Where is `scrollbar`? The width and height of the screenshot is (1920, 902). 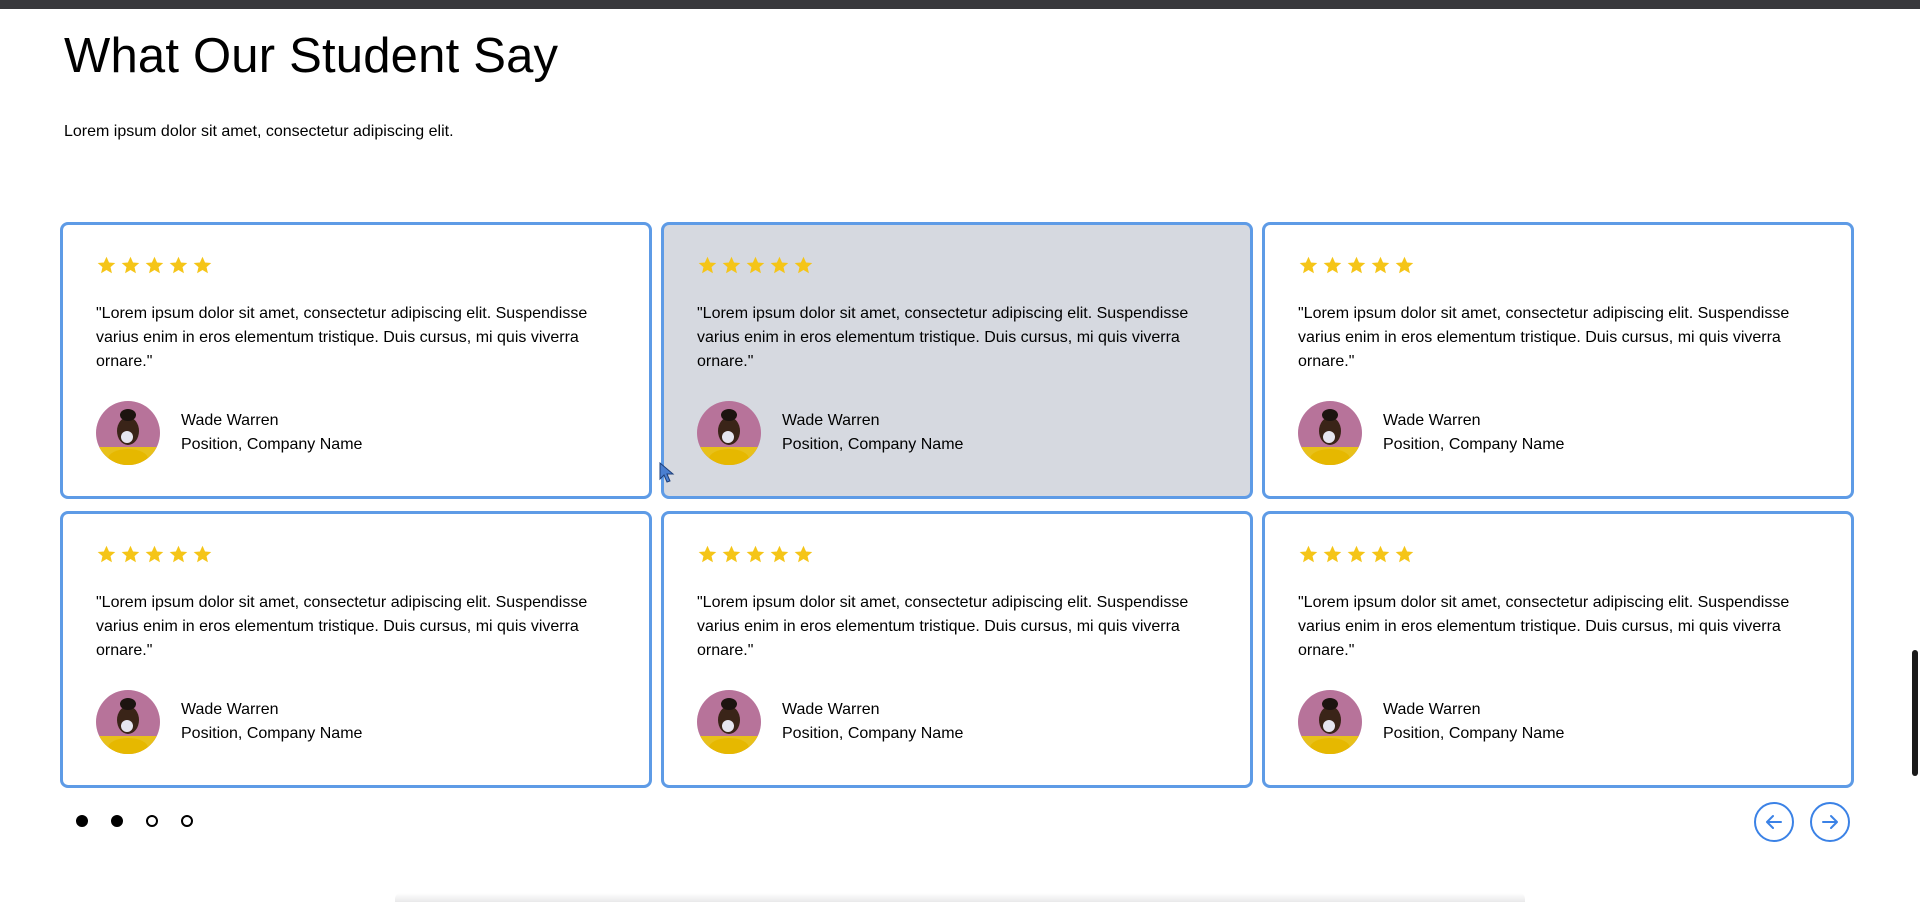 scrollbar is located at coordinates (1916, 451).